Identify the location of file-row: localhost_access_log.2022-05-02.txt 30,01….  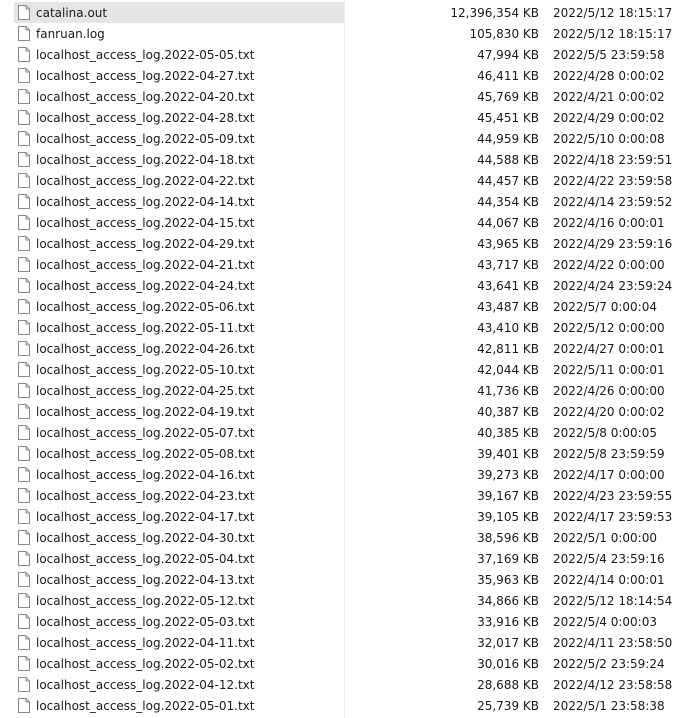
(339, 663).